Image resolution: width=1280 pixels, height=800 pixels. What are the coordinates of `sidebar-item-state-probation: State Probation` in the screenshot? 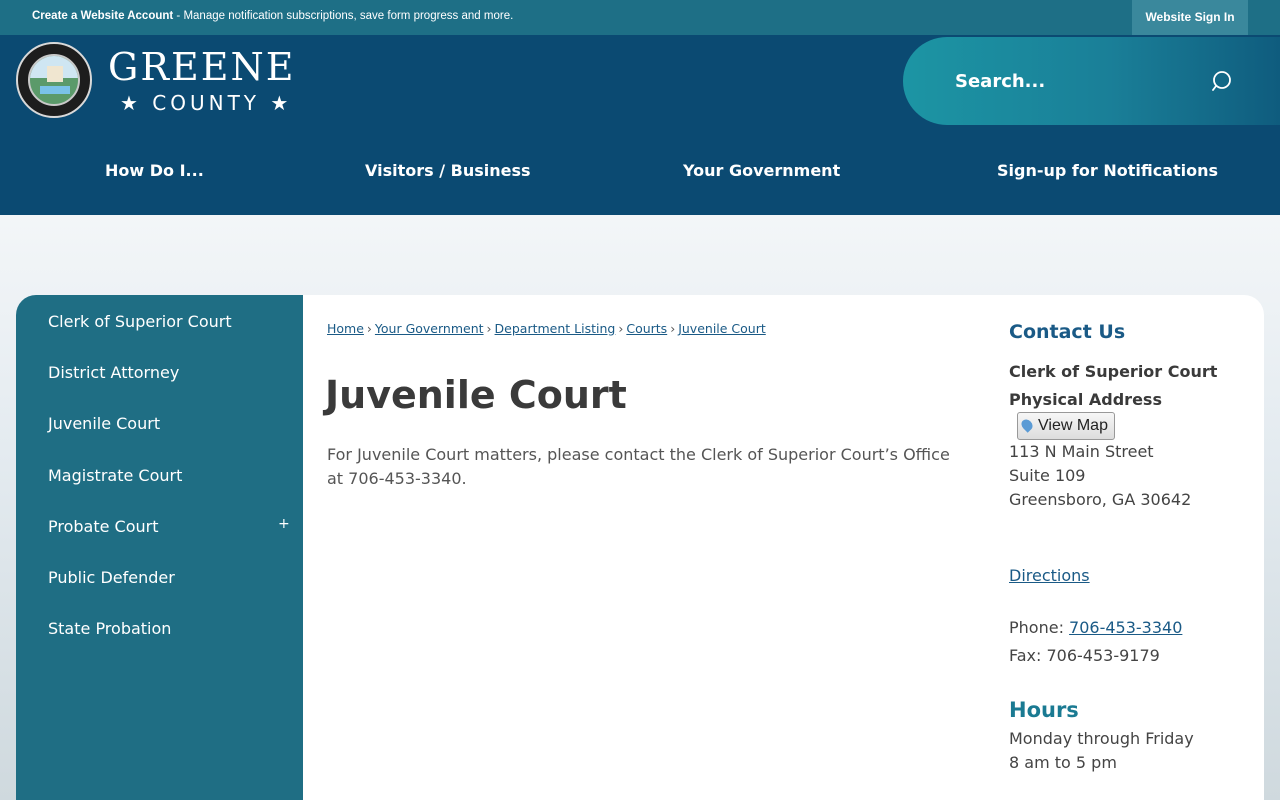 It's located at (109, 628).